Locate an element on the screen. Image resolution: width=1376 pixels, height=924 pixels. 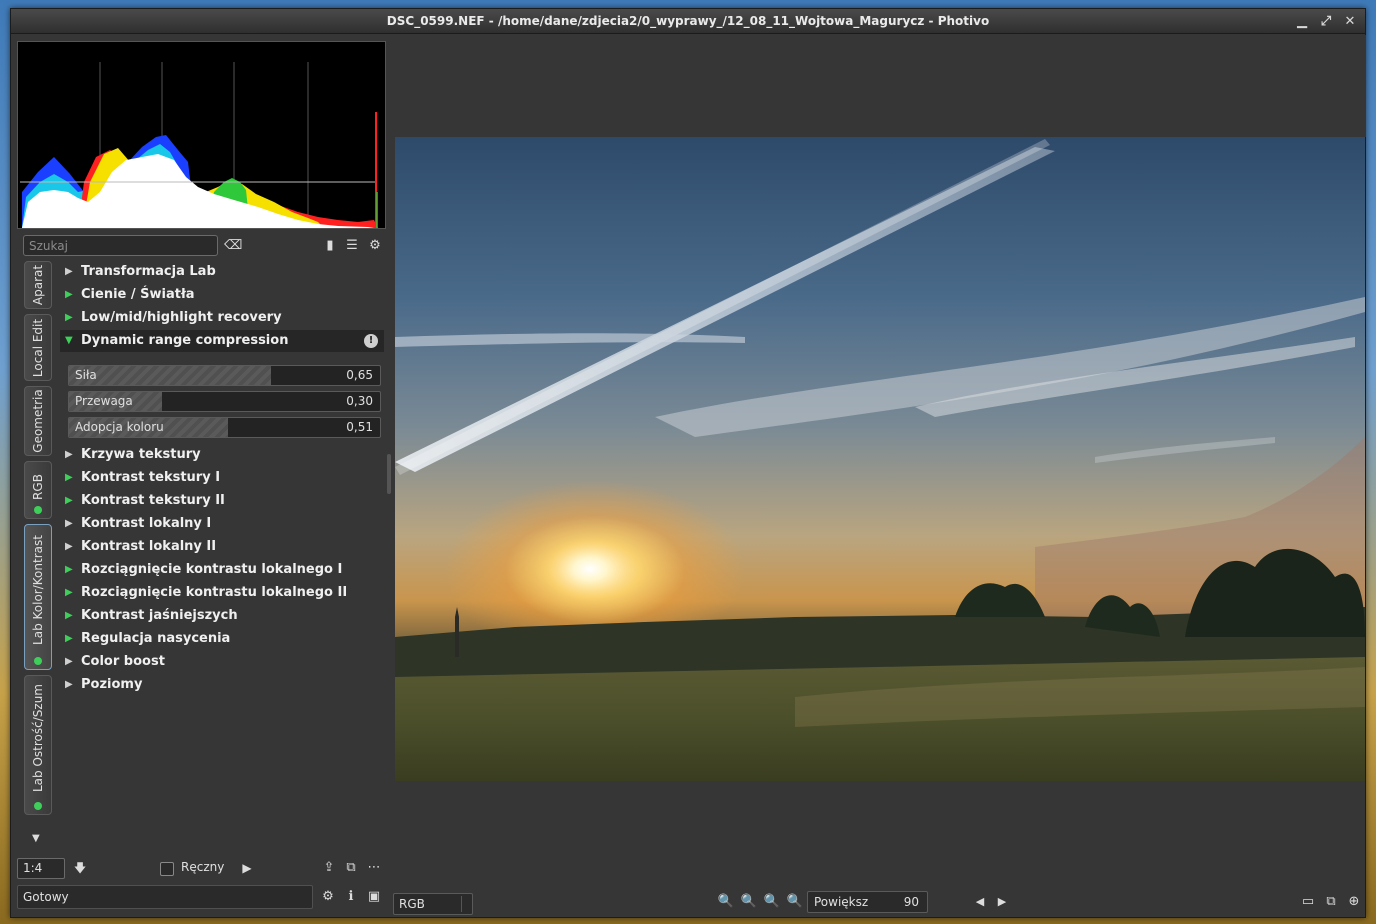
slider-label: Przewaga is located at coordinates (104, 401).